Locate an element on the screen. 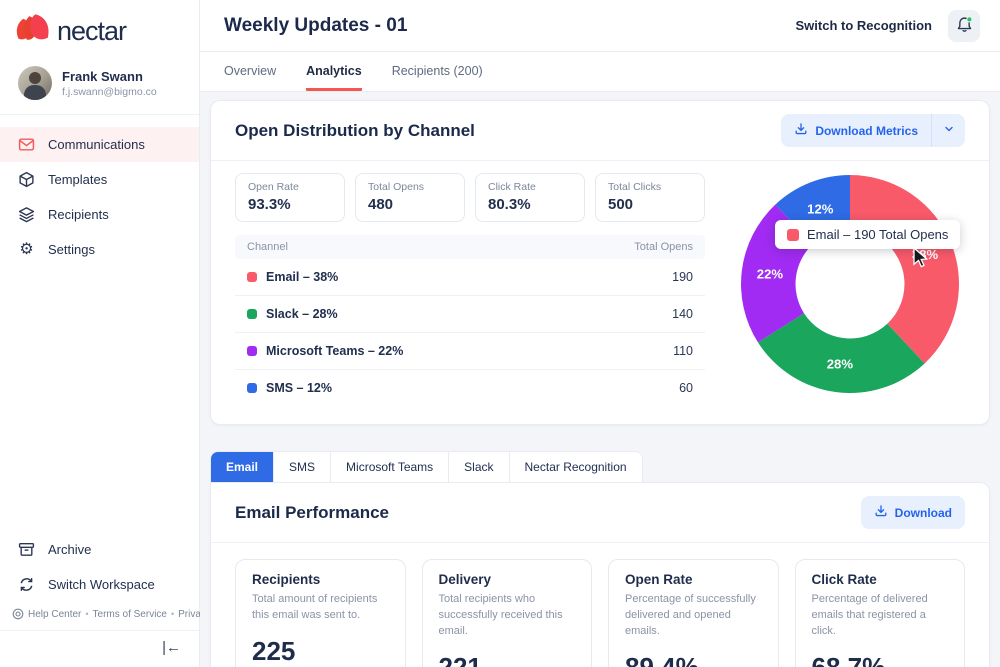 This screenshot has height=667, width=1000. email-color-swatch is located at coordinates (252, 277).